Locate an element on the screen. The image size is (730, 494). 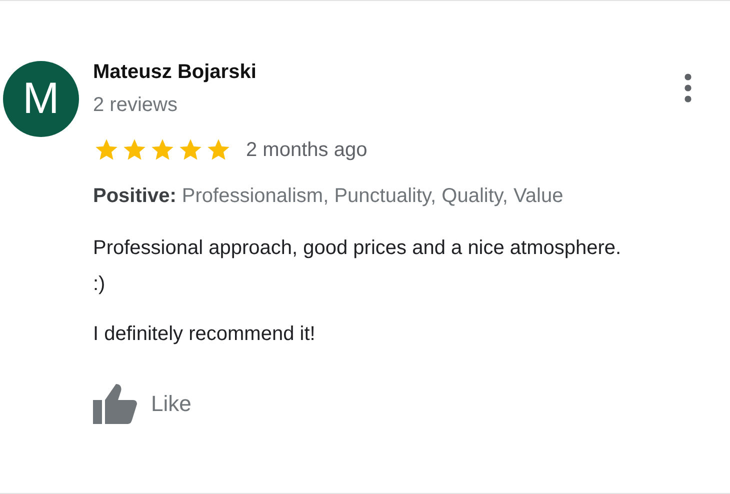
review-text: Professional approach, good prices and a nice atmosphere. :) is located at coordinates (357, 266).